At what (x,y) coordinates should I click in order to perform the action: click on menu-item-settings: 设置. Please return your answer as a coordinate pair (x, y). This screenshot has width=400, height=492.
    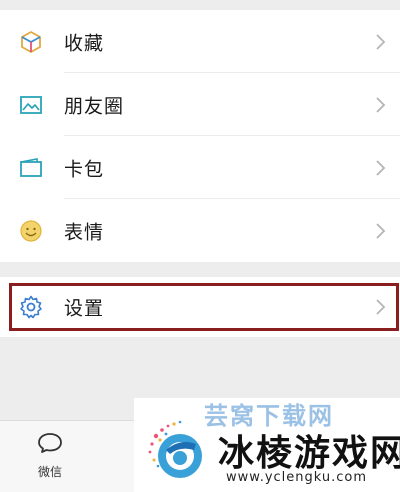
    Looking at the image, I should click on (200, 307).